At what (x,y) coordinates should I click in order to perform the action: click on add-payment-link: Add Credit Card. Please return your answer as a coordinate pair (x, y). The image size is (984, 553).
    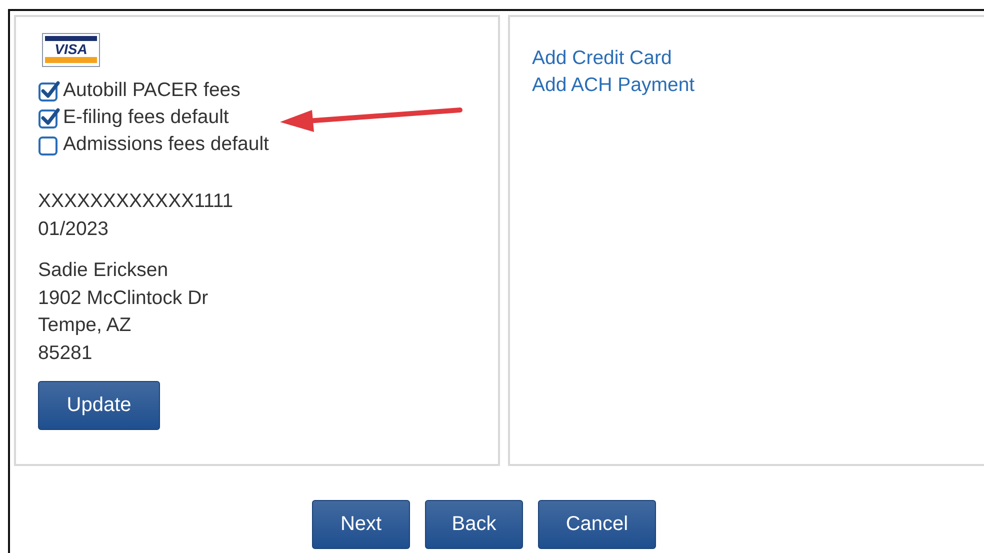
    Looking at the image, I should click on (602, 58).